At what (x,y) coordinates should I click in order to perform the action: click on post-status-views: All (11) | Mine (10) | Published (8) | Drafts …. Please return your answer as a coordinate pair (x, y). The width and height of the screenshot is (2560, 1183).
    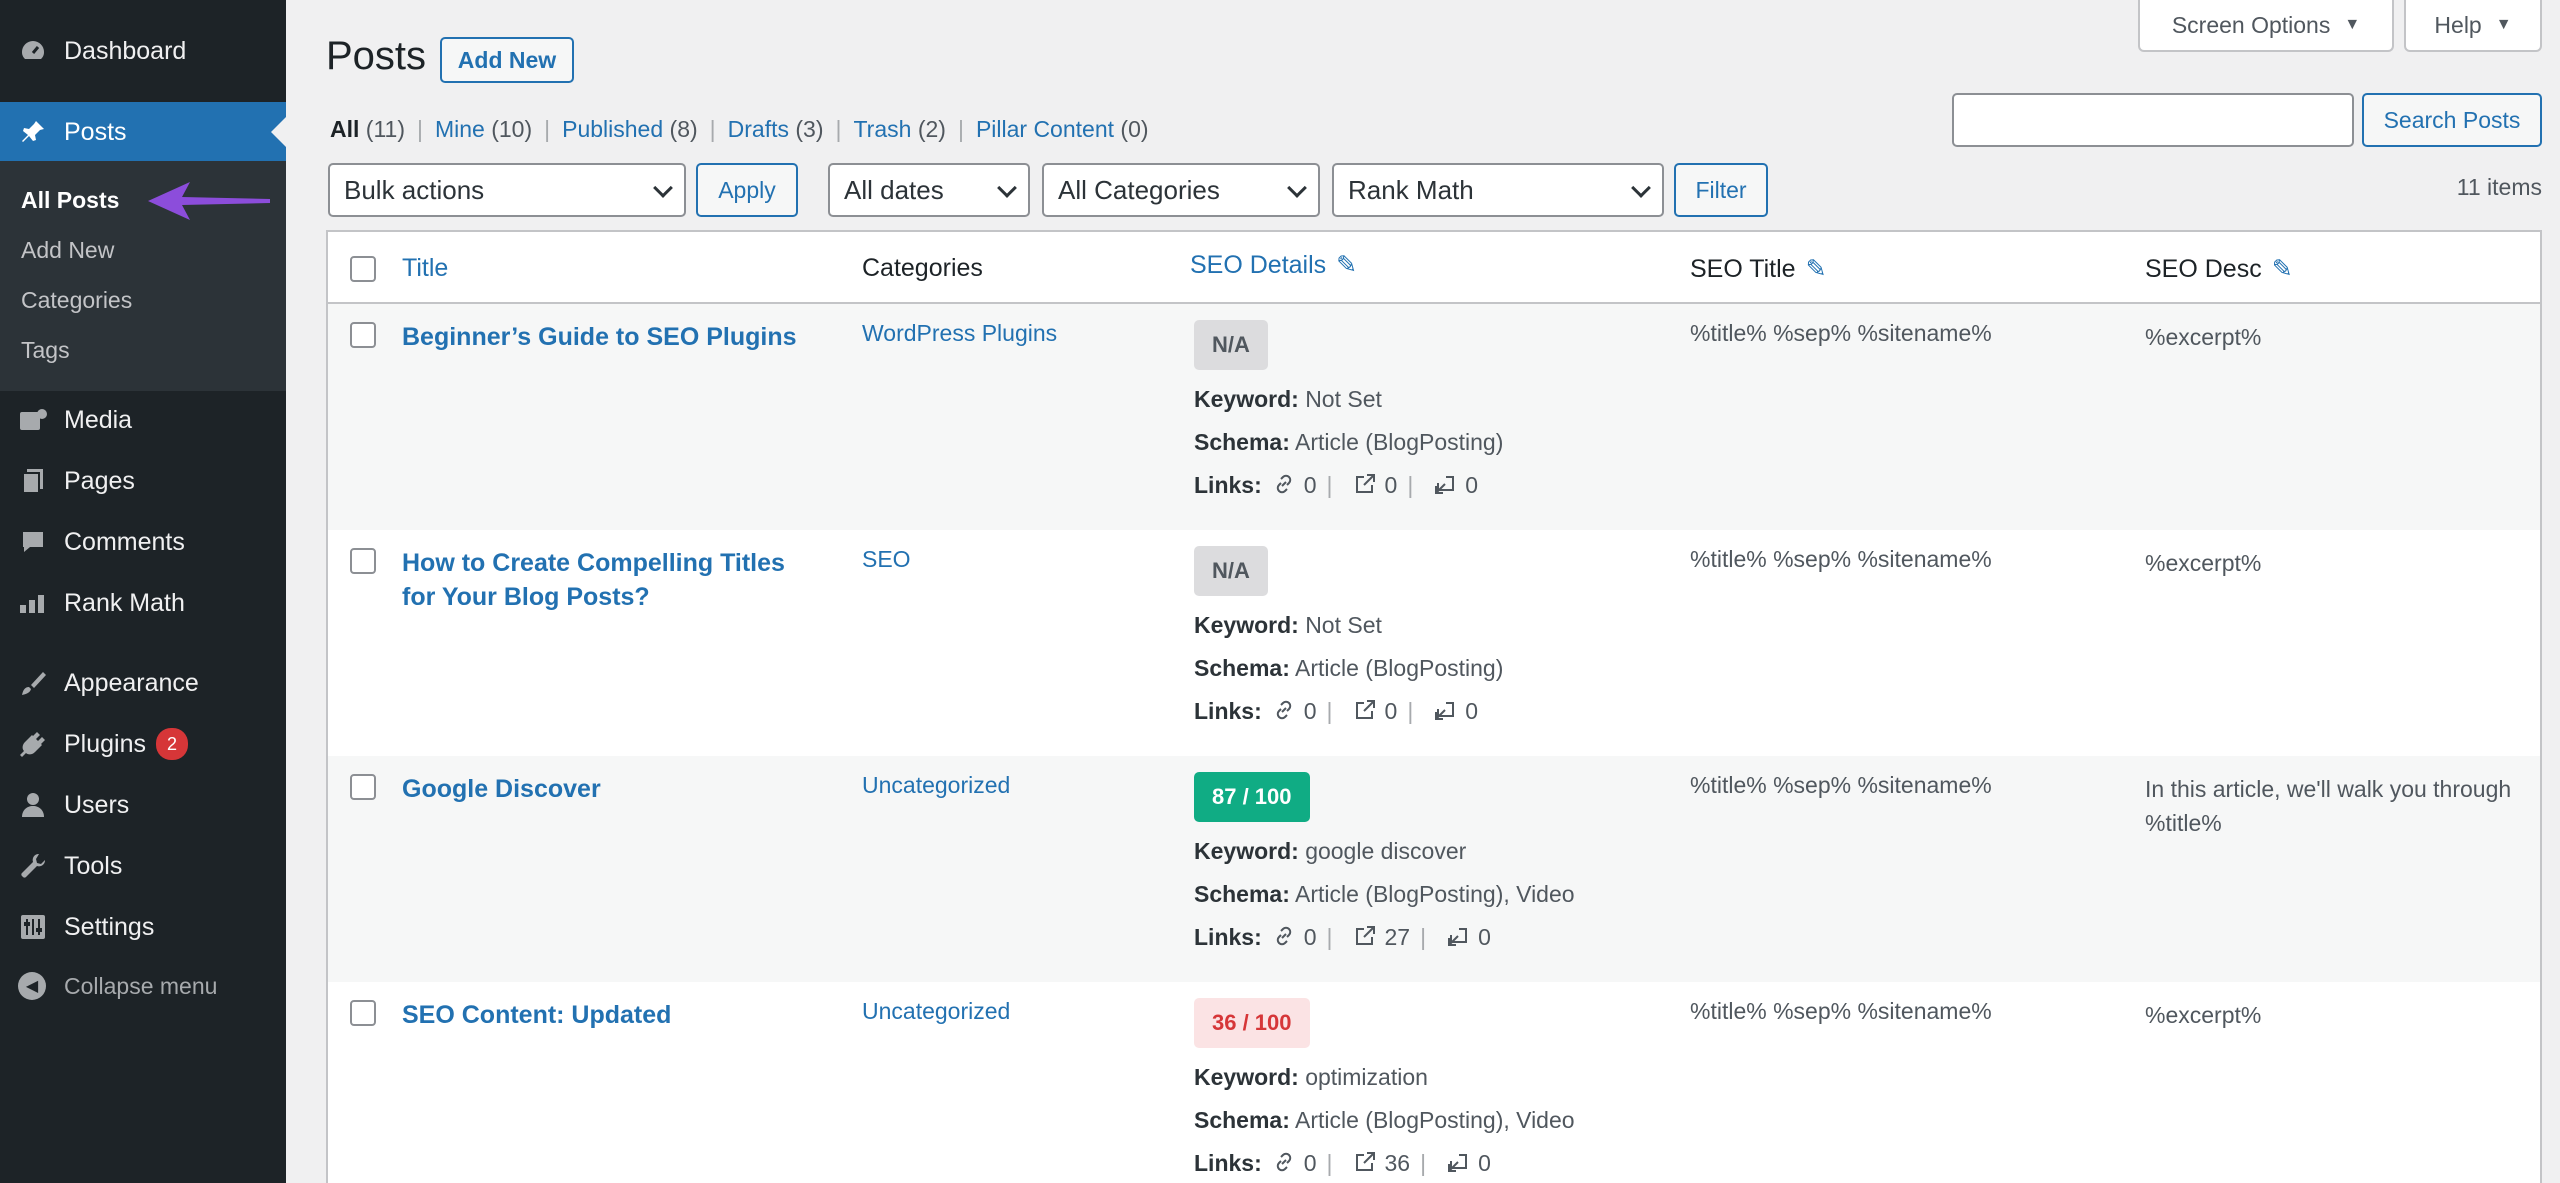
    Looking at the image, I should click on (739, 129).